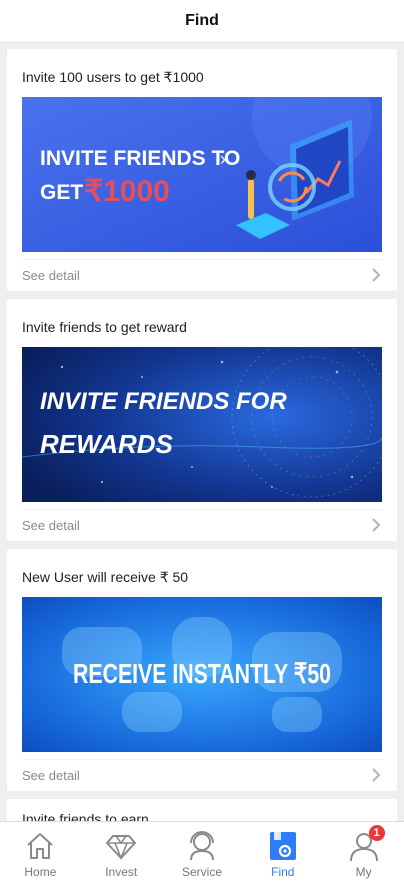 The image size is (404, 885). I want to click on tab-my: 1 My, so click(363, 853).